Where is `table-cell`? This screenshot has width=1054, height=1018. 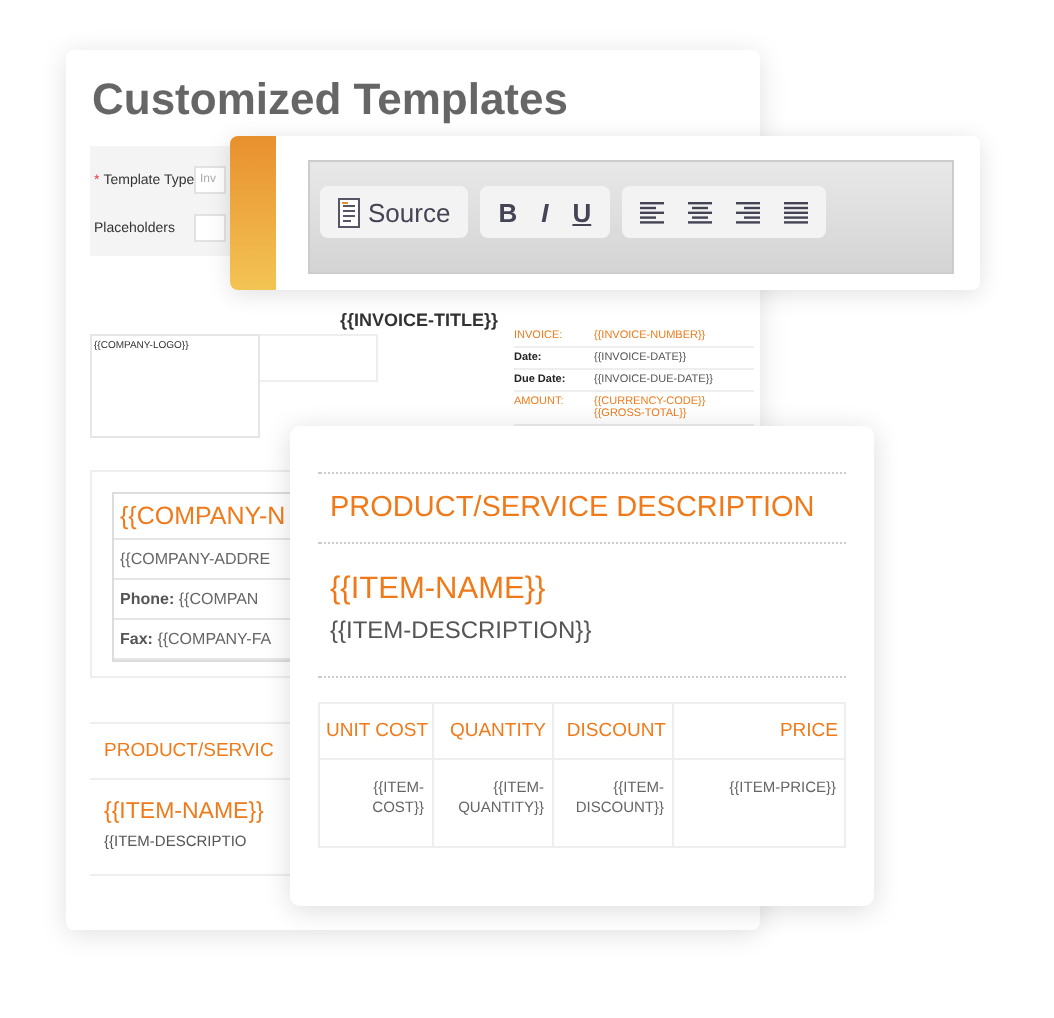 table-cell is located at coordinates (319, 358).